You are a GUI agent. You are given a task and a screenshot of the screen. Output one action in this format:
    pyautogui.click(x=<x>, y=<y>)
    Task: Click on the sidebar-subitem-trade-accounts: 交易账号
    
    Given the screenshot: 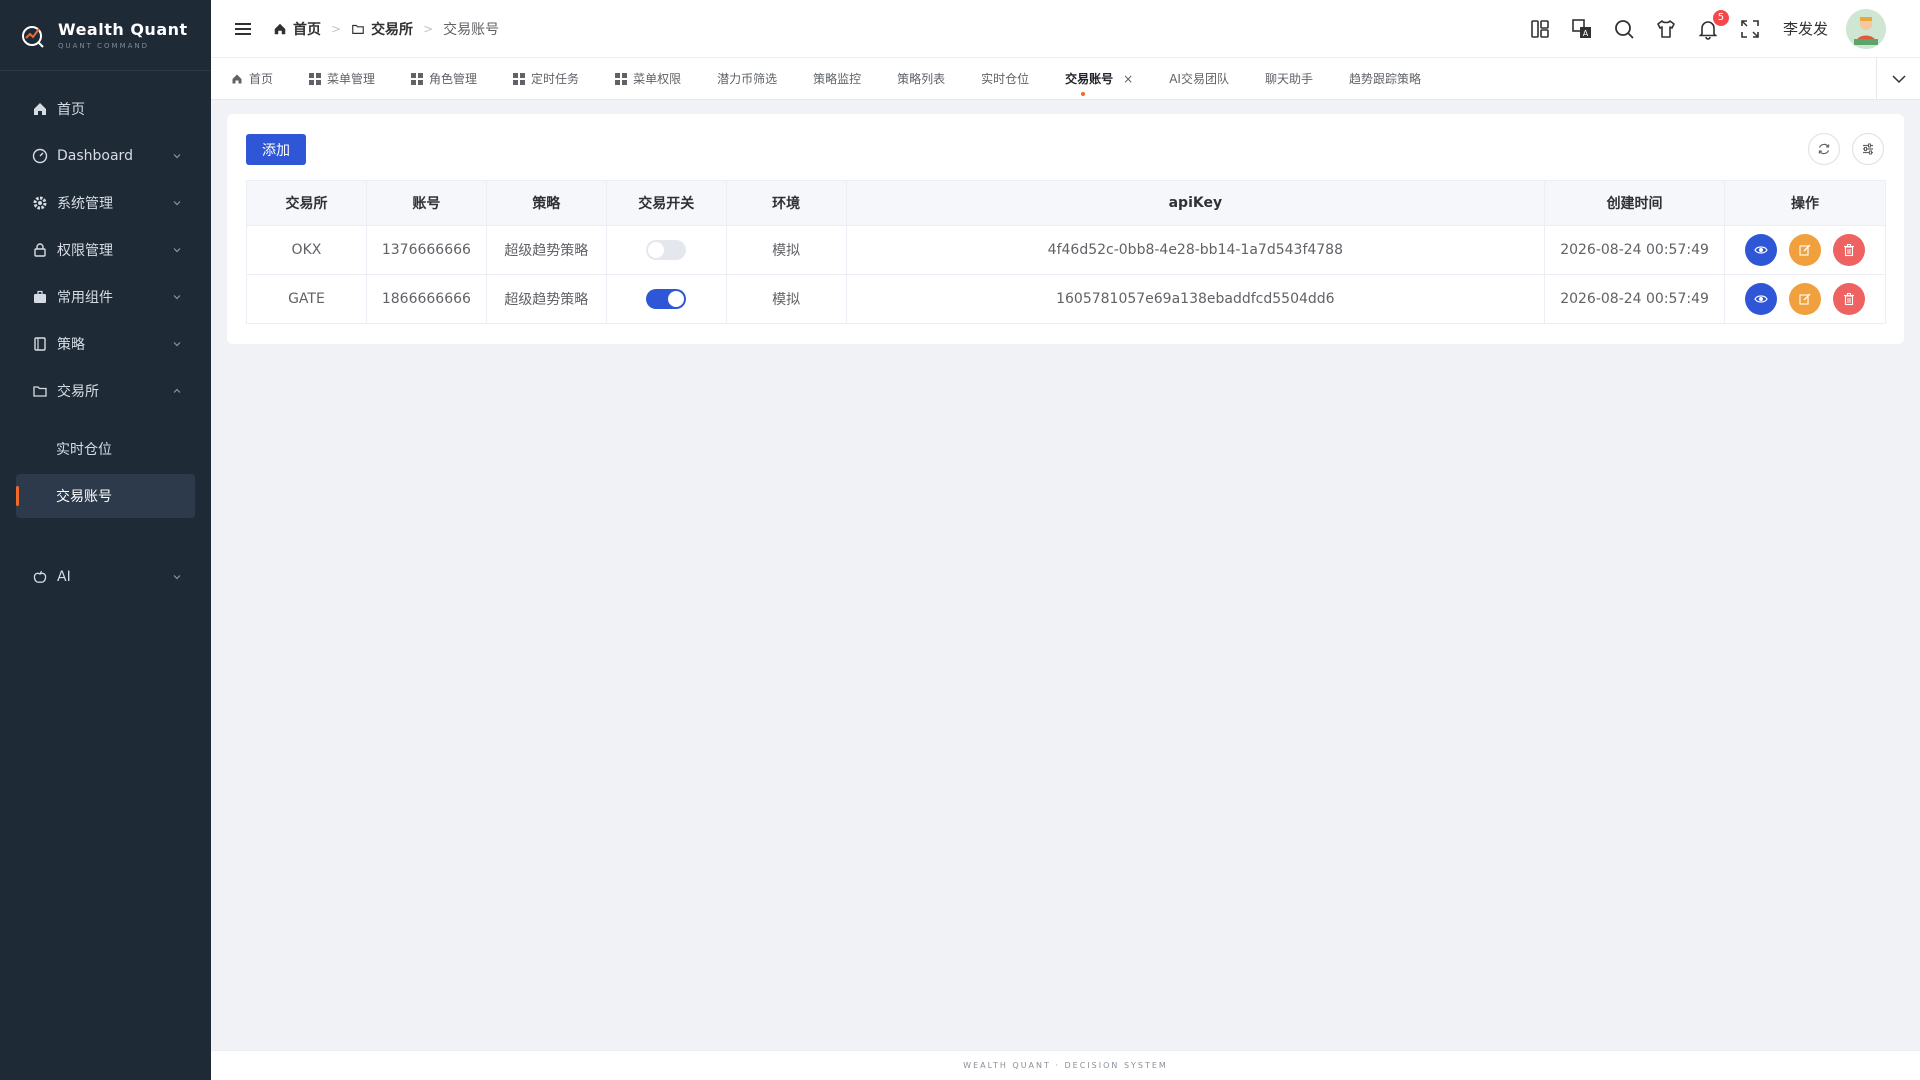 What is the action you would take?
    pyautogui.click(x=105, y=496)
    